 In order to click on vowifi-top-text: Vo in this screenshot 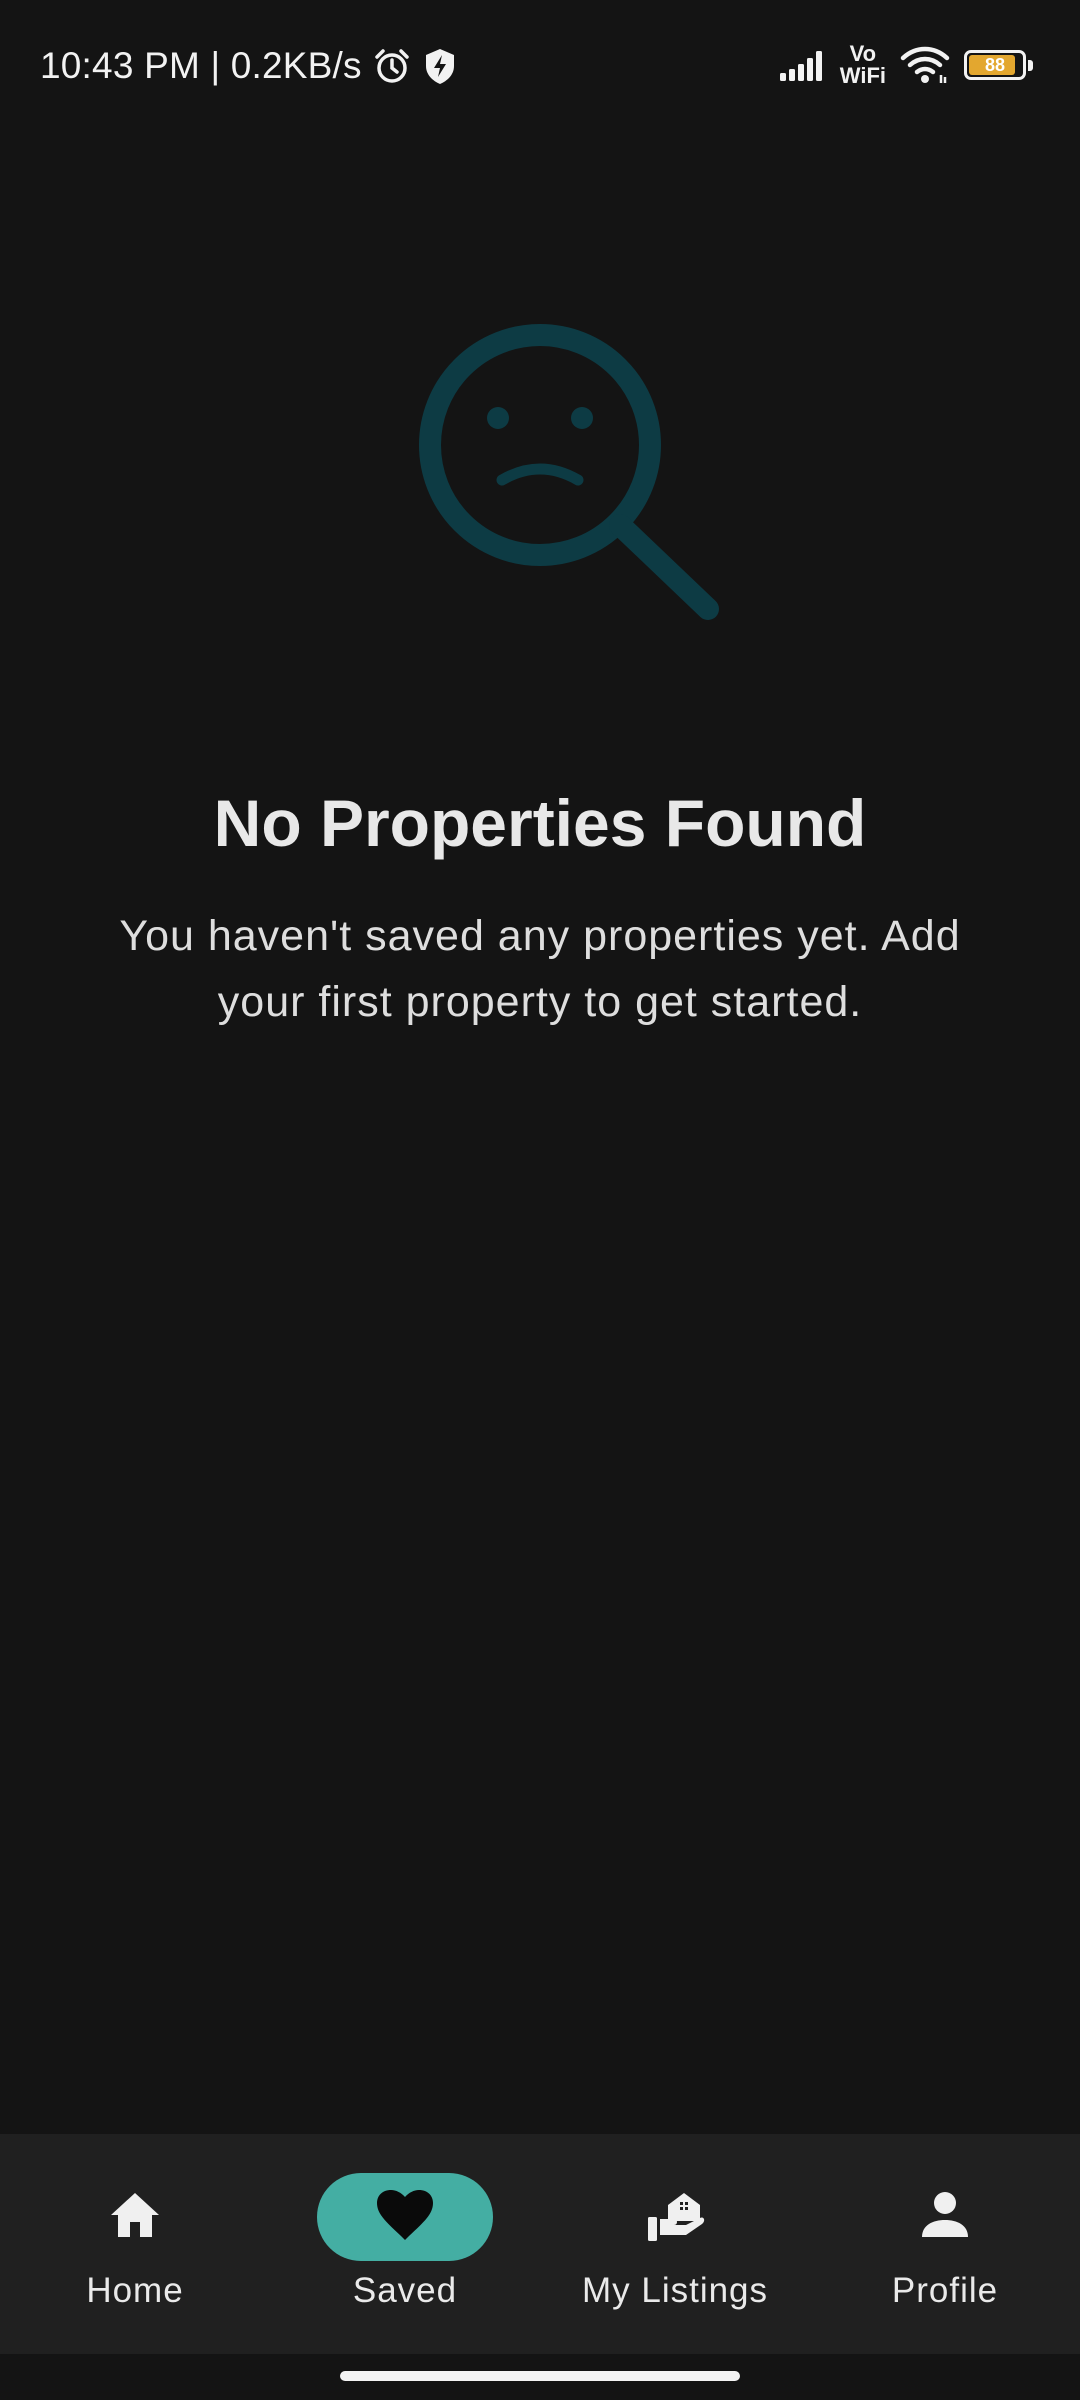, I will do `click(863, 53)`.